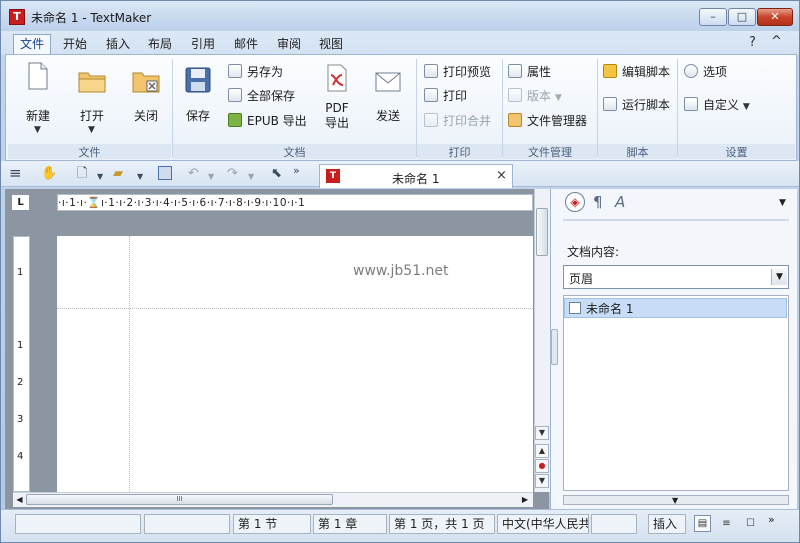  Describe the element at coordinates (21, 364) in the screenshot. I see `vertical-ruler: 1 1 2 3 4` at that location.